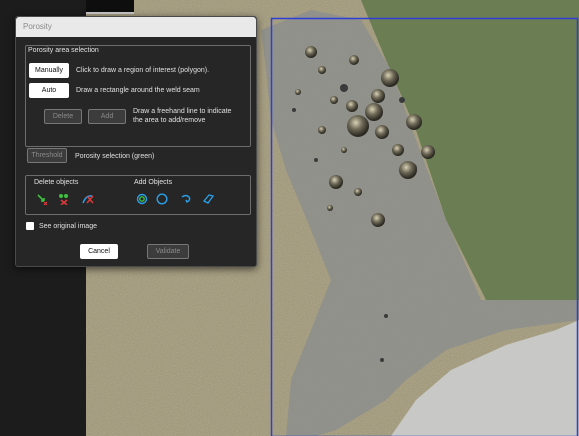 This screenshot has width=579, height=436. Describe the element at coordinates (63, 116) in the screenshot. I see `delete-area-button: Delete` at that location.